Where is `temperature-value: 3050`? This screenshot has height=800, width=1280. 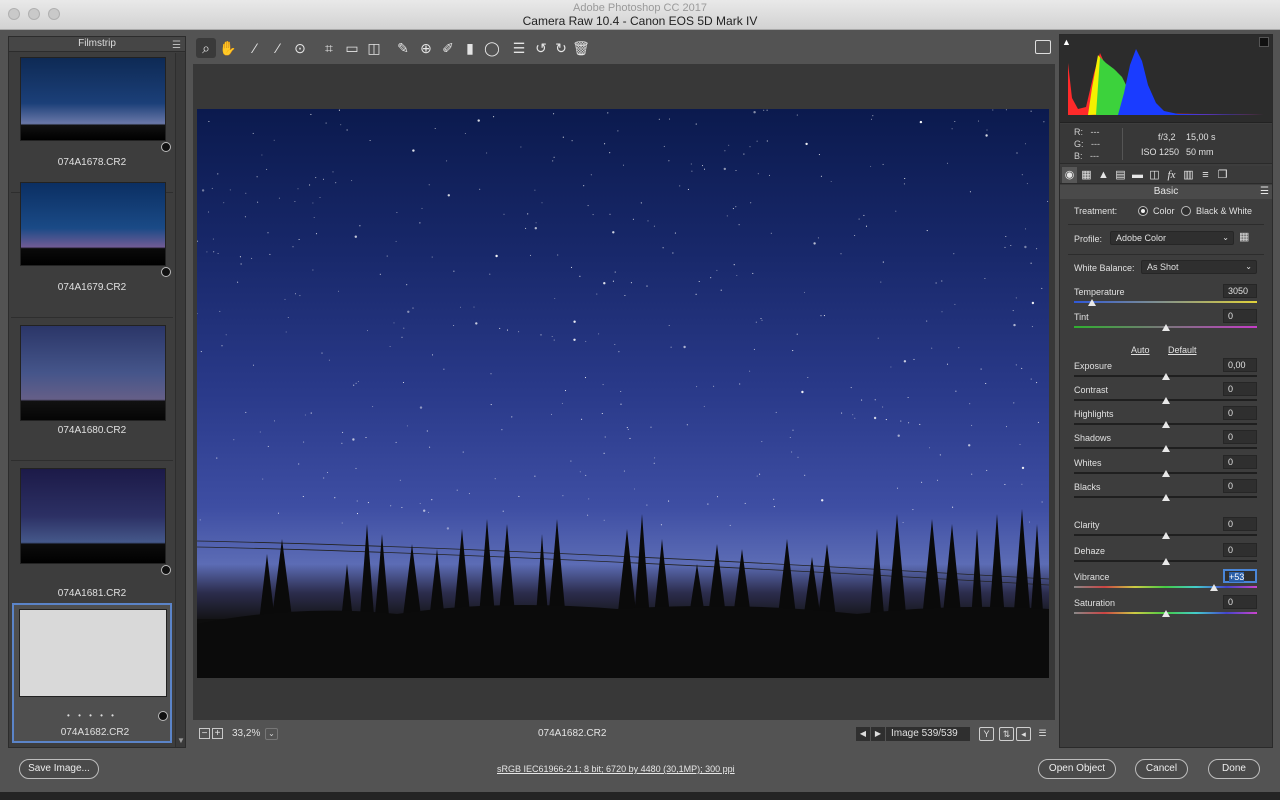 temperature-value: 3050 is located at coordinates (1238, 291).